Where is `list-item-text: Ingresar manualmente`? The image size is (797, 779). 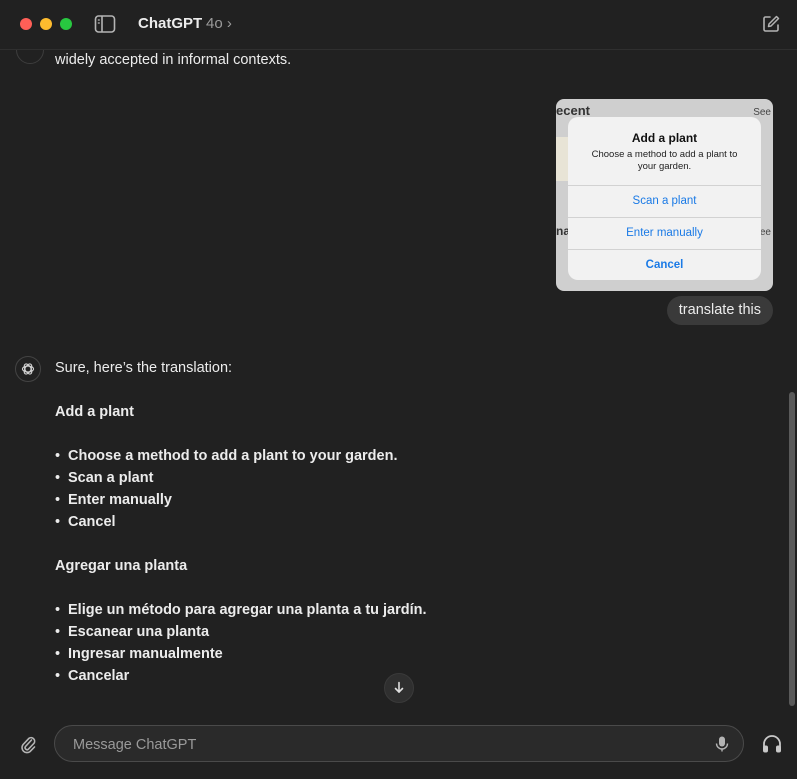 list-item-text: Ingresar manualmente is located at coordinates (145, 654).